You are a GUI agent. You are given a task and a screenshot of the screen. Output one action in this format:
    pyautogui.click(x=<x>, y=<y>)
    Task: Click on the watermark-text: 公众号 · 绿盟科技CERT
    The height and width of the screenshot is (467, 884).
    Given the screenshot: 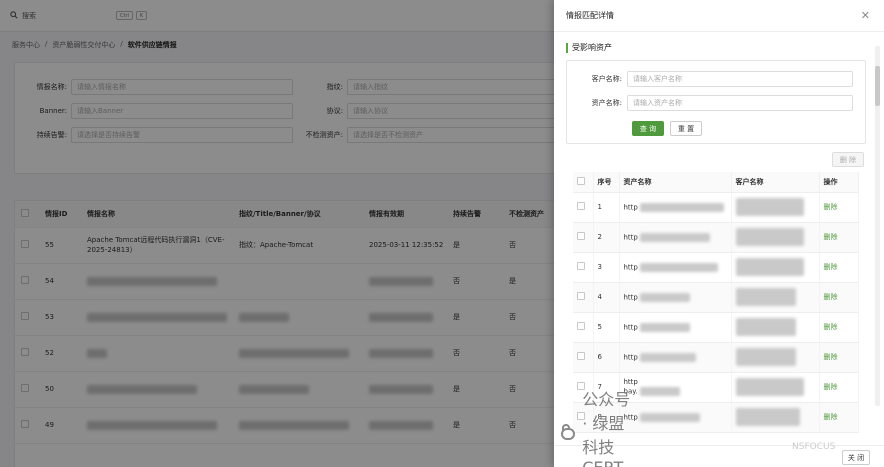 What is the action you would take?
    pyautogui.click(x=606, y=428)
    